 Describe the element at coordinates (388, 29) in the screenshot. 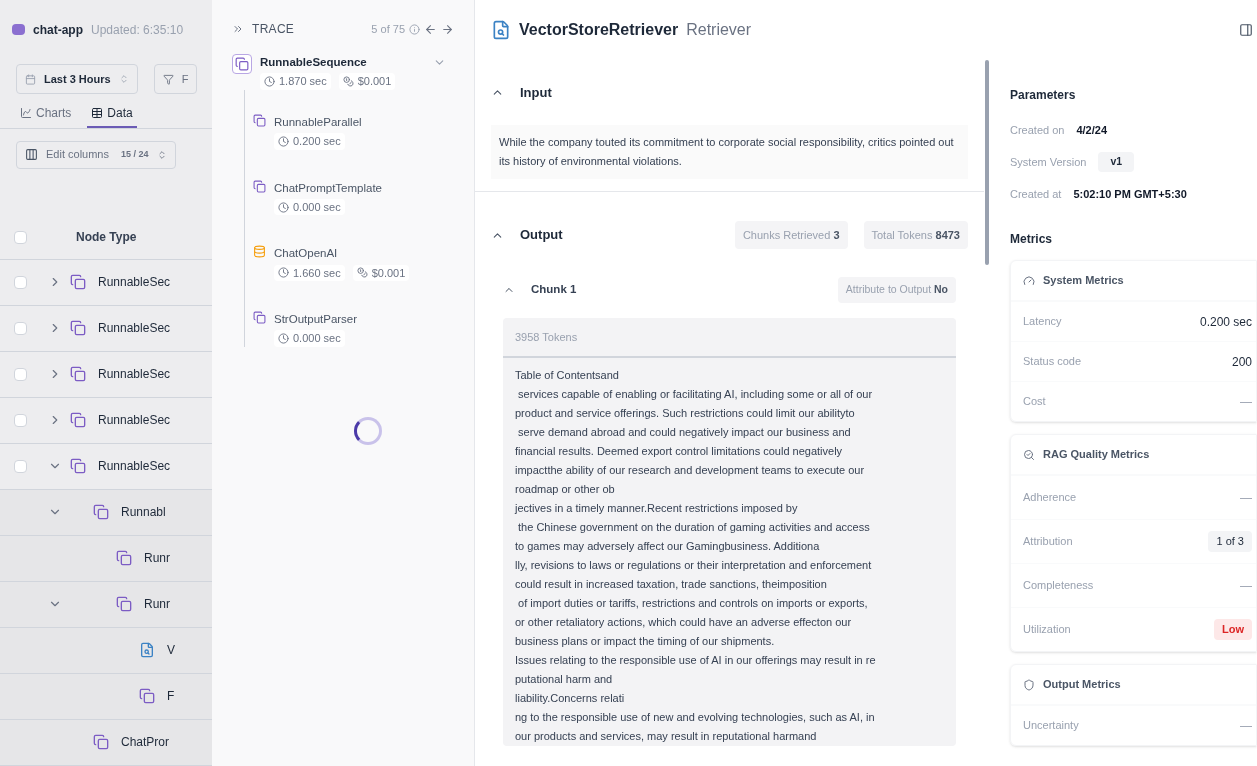

I see `trace-position: 5 of 75` at that location.